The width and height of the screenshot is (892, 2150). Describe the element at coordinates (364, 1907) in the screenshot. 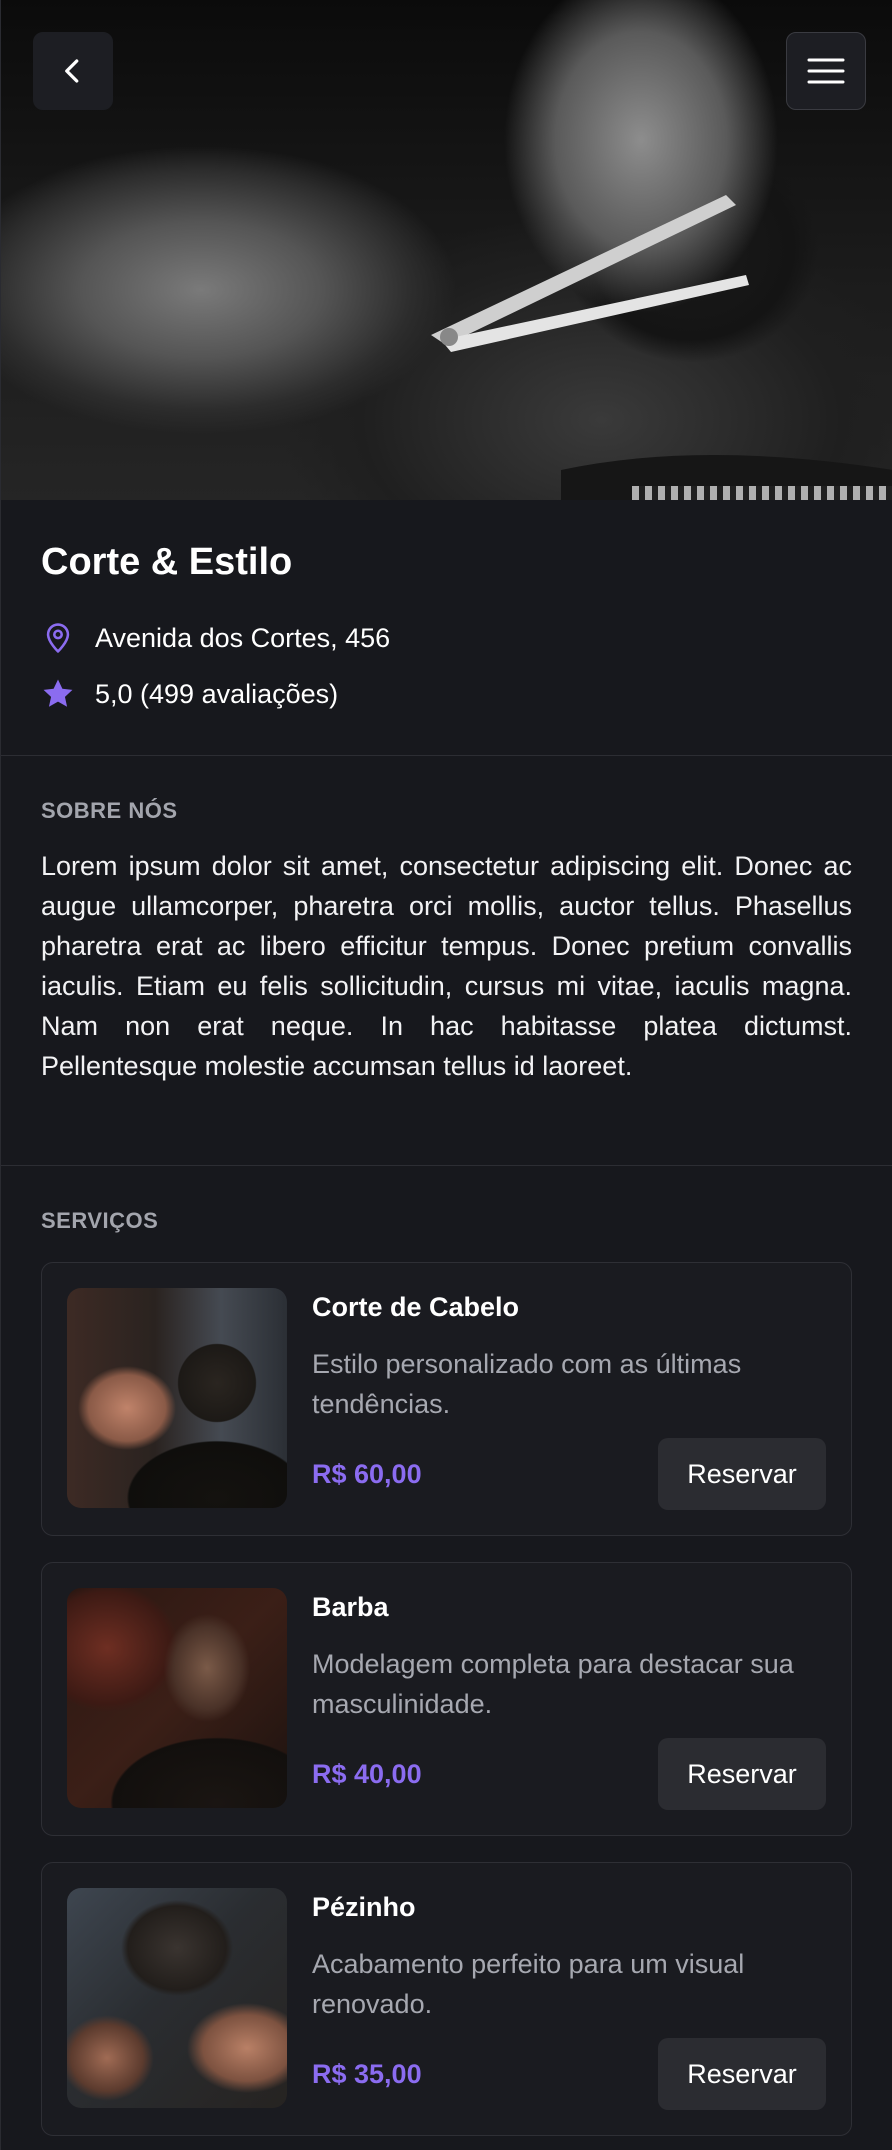

I see `service-name: Pézinho` at that location.